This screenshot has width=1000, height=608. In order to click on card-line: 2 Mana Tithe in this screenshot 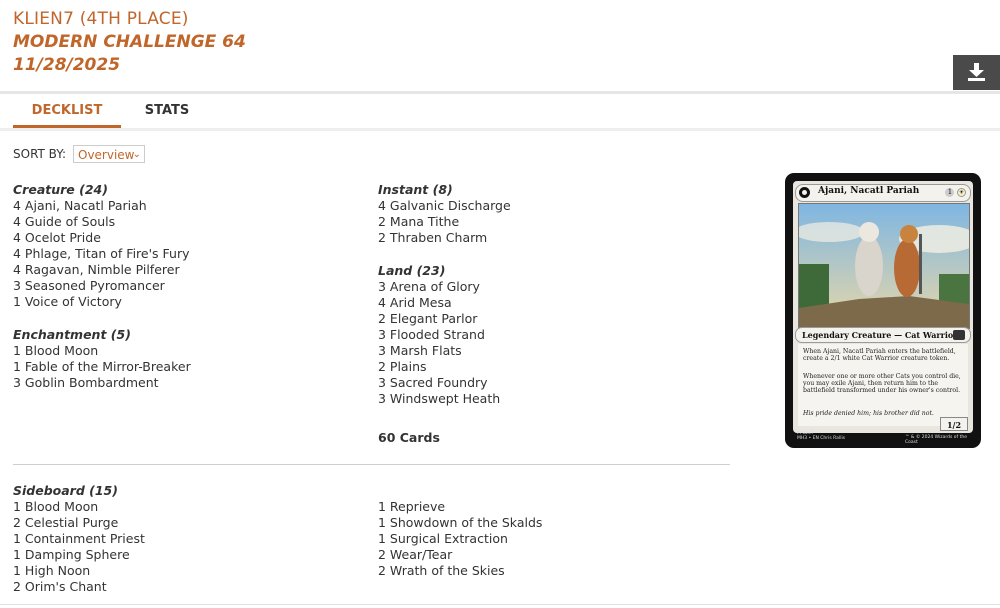, I will do `click(444, 222)`.